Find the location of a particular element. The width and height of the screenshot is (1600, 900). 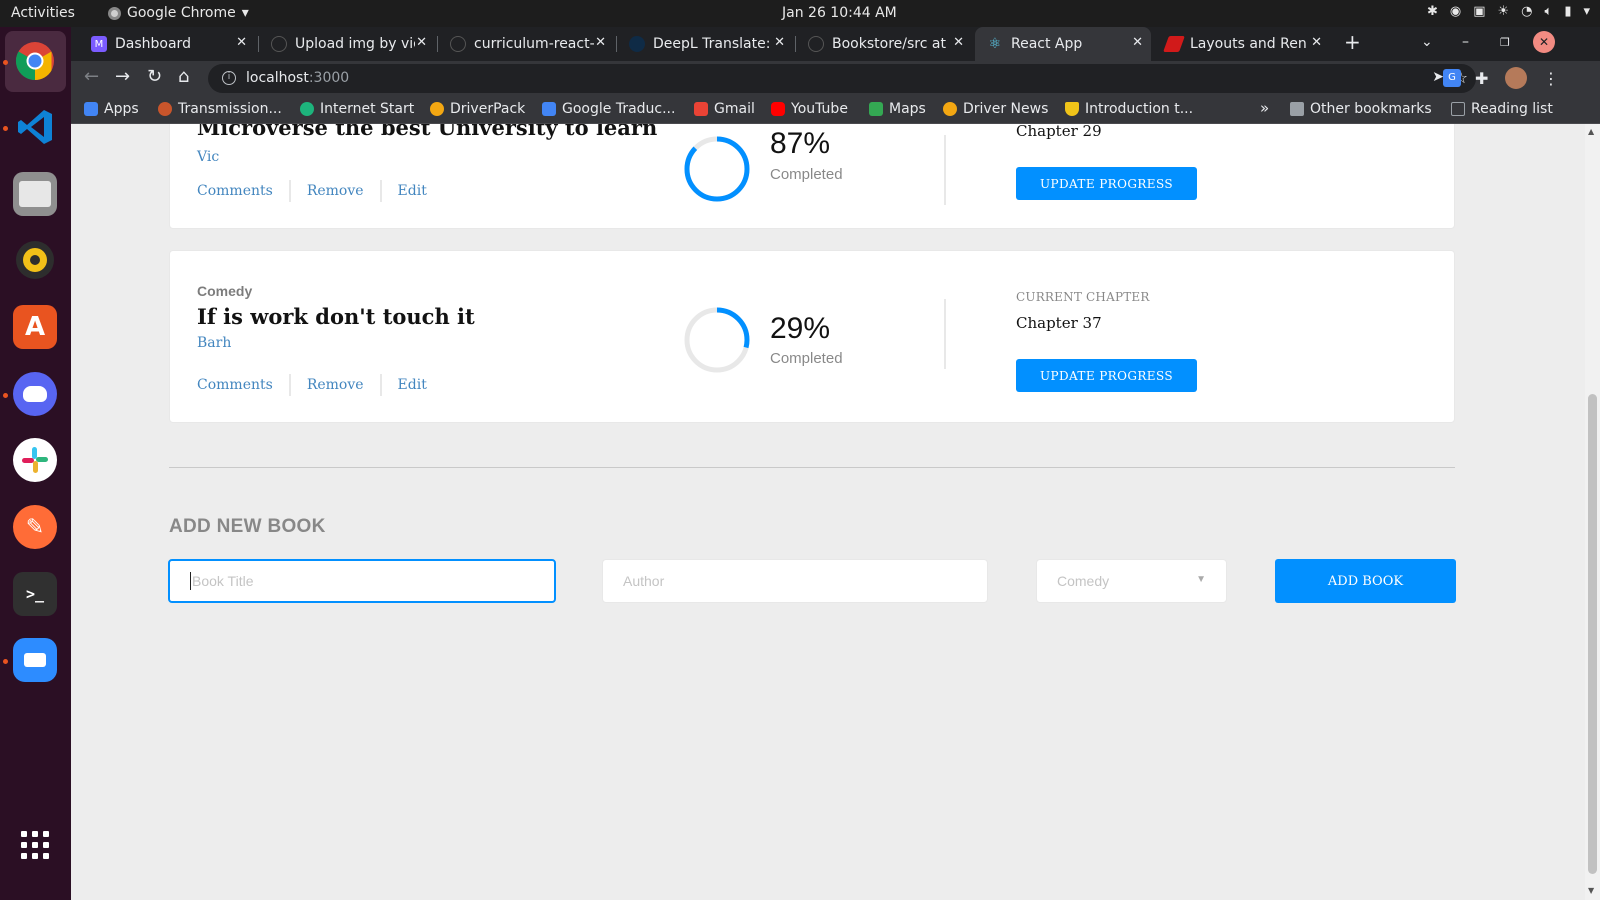

more-bookmarks-button: » is located at coordinates (1264, 108).